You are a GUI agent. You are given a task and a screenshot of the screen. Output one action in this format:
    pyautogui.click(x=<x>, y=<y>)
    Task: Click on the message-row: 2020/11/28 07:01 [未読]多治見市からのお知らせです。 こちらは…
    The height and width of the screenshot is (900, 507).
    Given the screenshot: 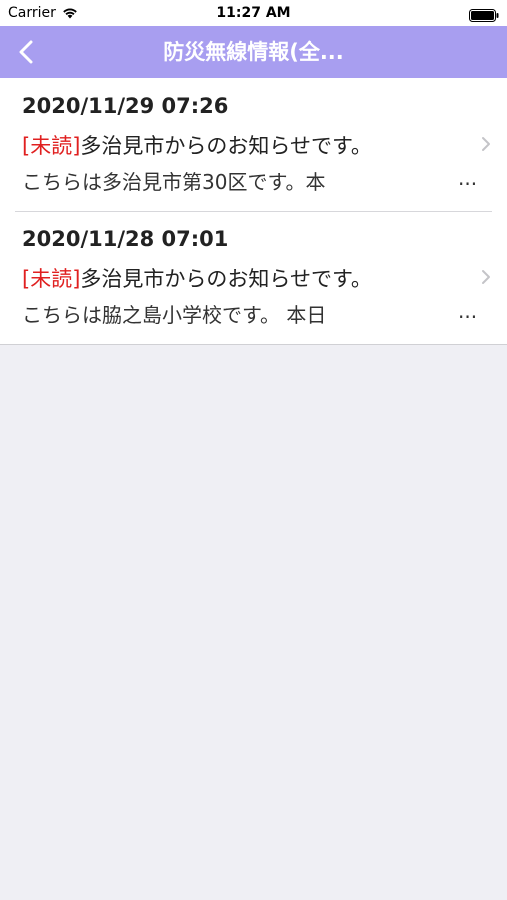 What is the action you would take?
    pyautogui.click(x=253, y=277)
    